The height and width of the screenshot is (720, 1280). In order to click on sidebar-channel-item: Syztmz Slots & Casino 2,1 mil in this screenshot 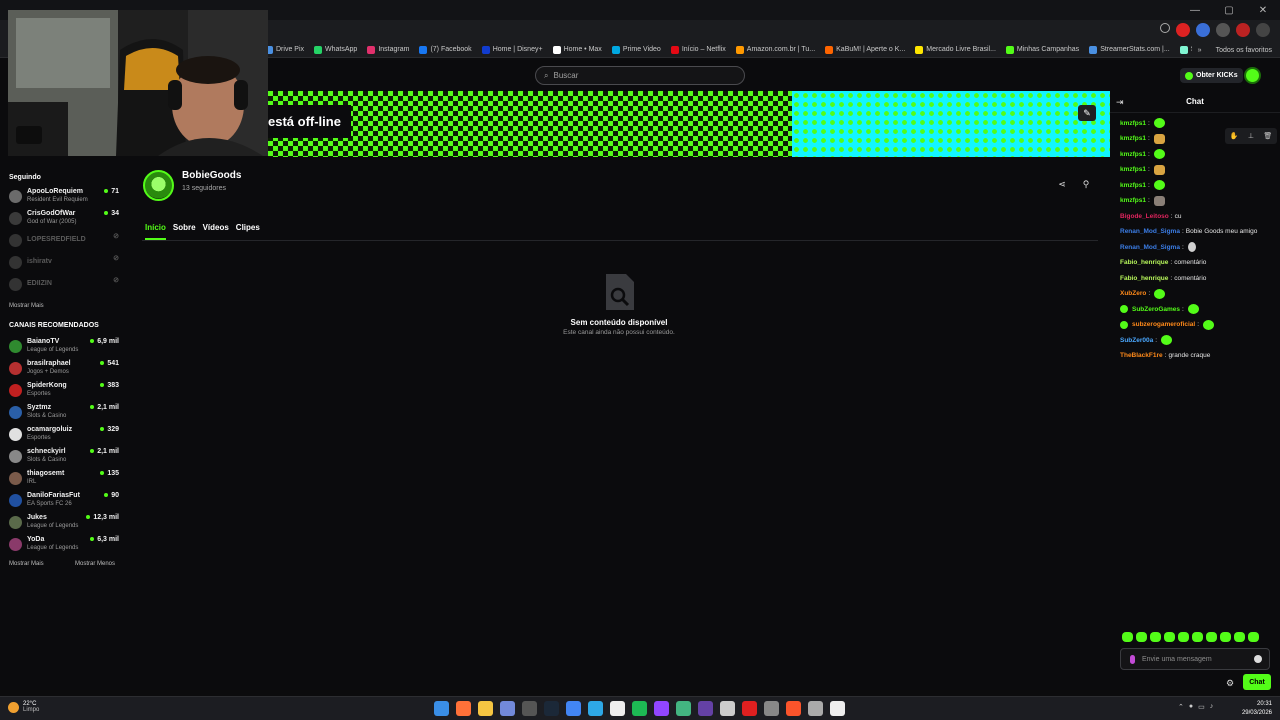, I will do `click(65, 414)`.